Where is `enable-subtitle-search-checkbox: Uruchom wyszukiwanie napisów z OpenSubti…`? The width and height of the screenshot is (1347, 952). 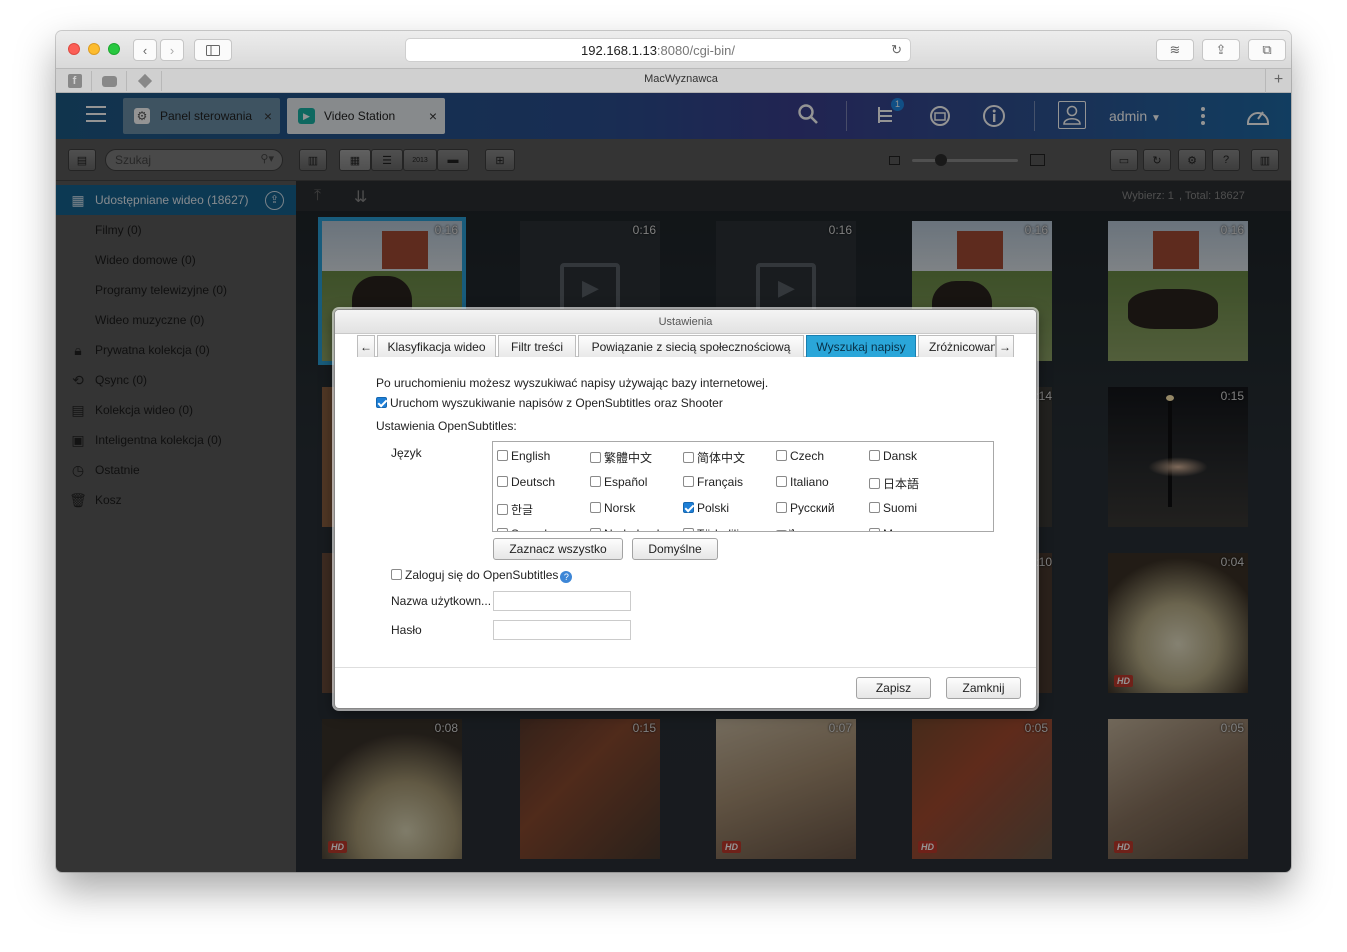
enable-subtitle-search-checkbox: Uruchom wyszukiwanie napisów z OpenSubti… is located at coordinates (549, 403).